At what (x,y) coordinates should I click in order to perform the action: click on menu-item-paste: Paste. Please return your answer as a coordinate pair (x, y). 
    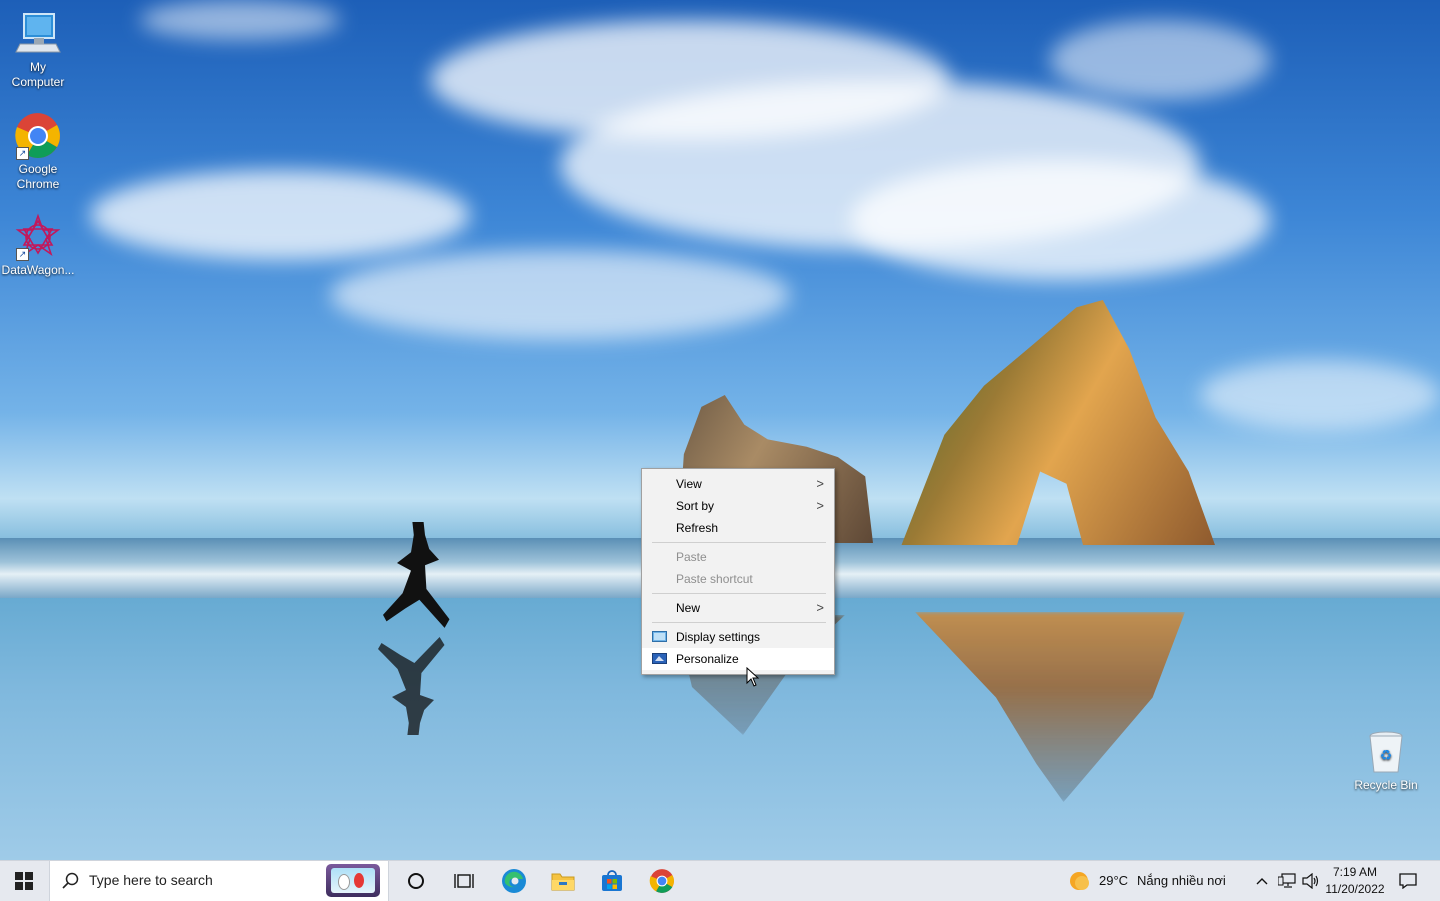
    Looking at the image, I should click on (738, 557).